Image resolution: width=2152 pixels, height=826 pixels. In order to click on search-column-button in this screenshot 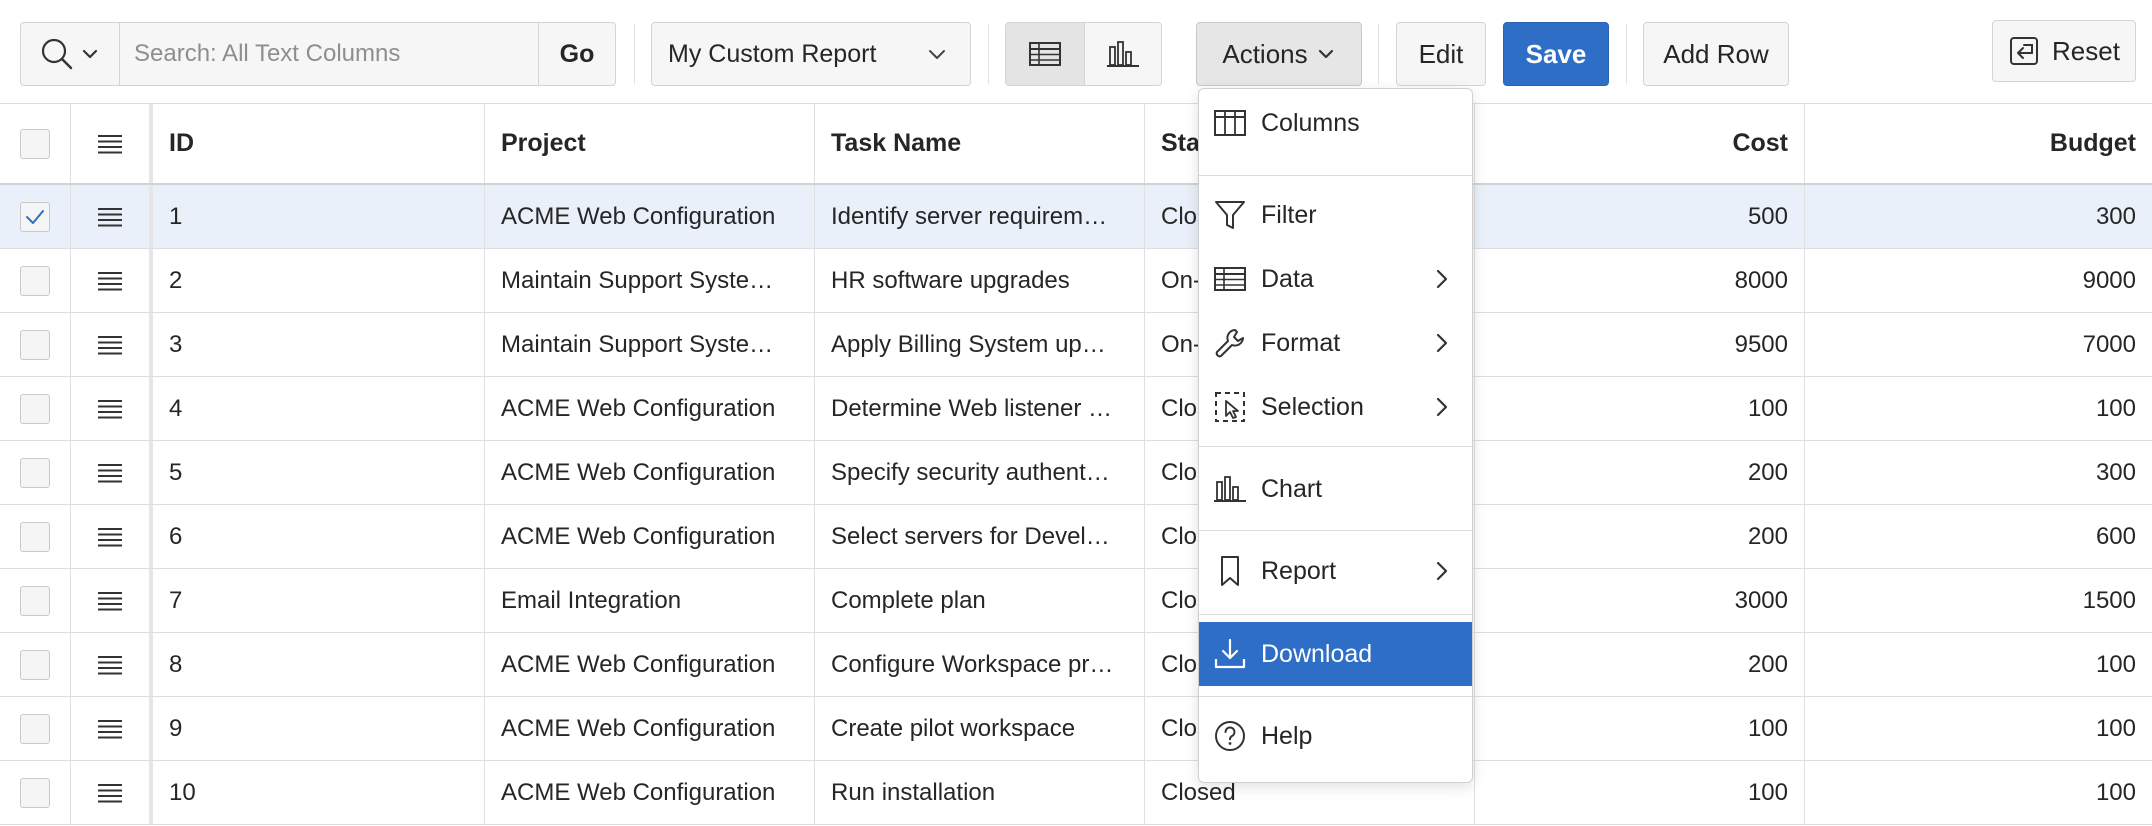, I will do `click(70, 54)`.